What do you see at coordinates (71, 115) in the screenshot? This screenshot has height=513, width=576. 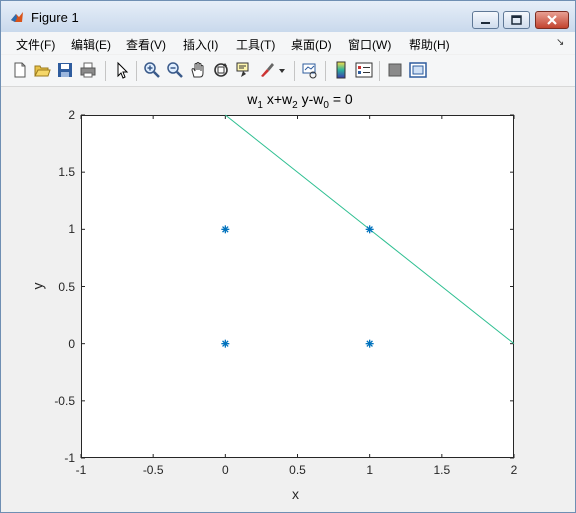 I see `y-tick-label: 2` at bounding box center [71, 115].